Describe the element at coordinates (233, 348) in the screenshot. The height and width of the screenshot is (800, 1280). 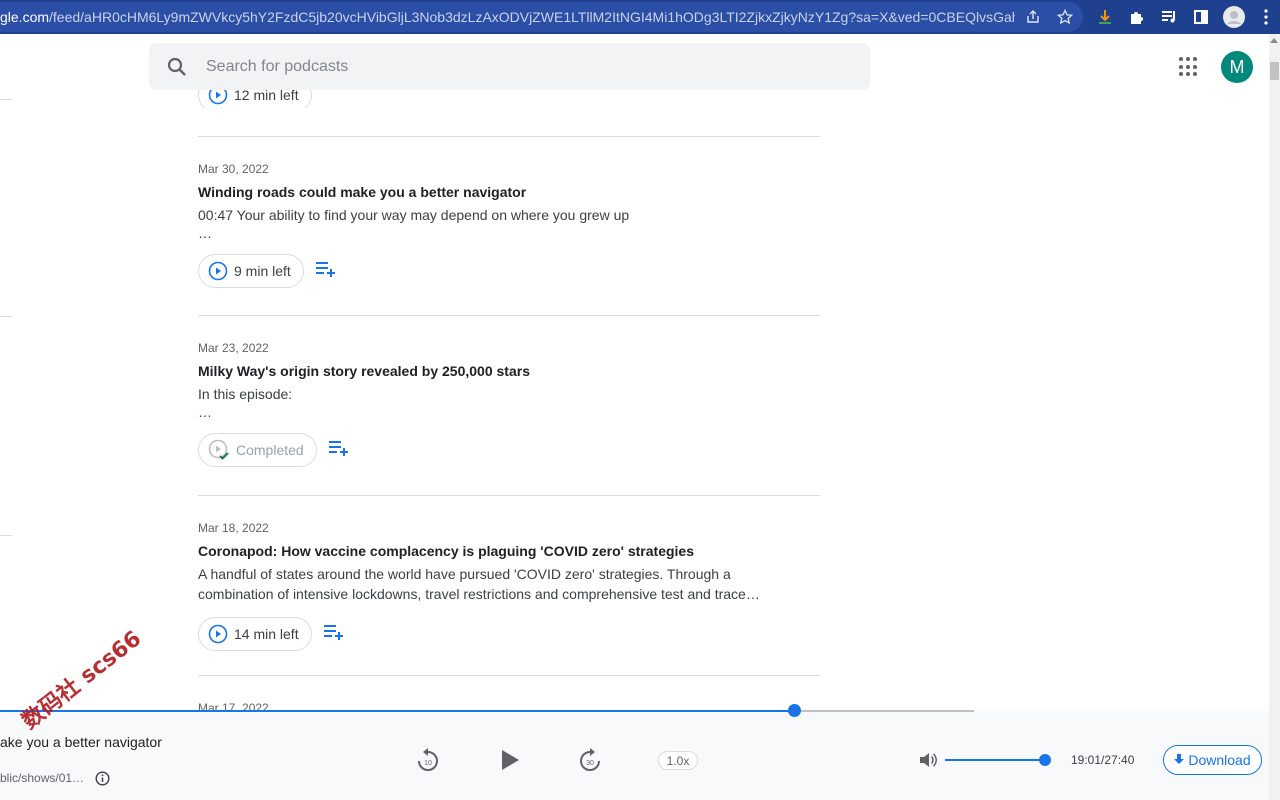
I see `episode-date: Mar 23, 2022` at that location.